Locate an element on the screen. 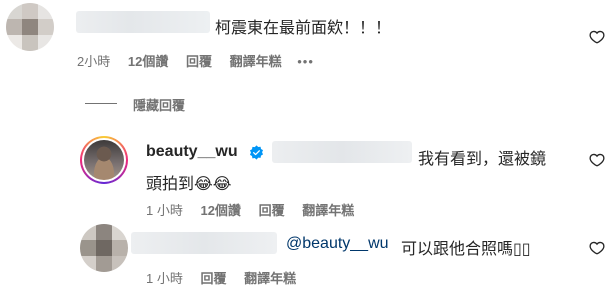  reply-text: 可以跟他合照嗎▯▯ is located at coordinates (466, 249).